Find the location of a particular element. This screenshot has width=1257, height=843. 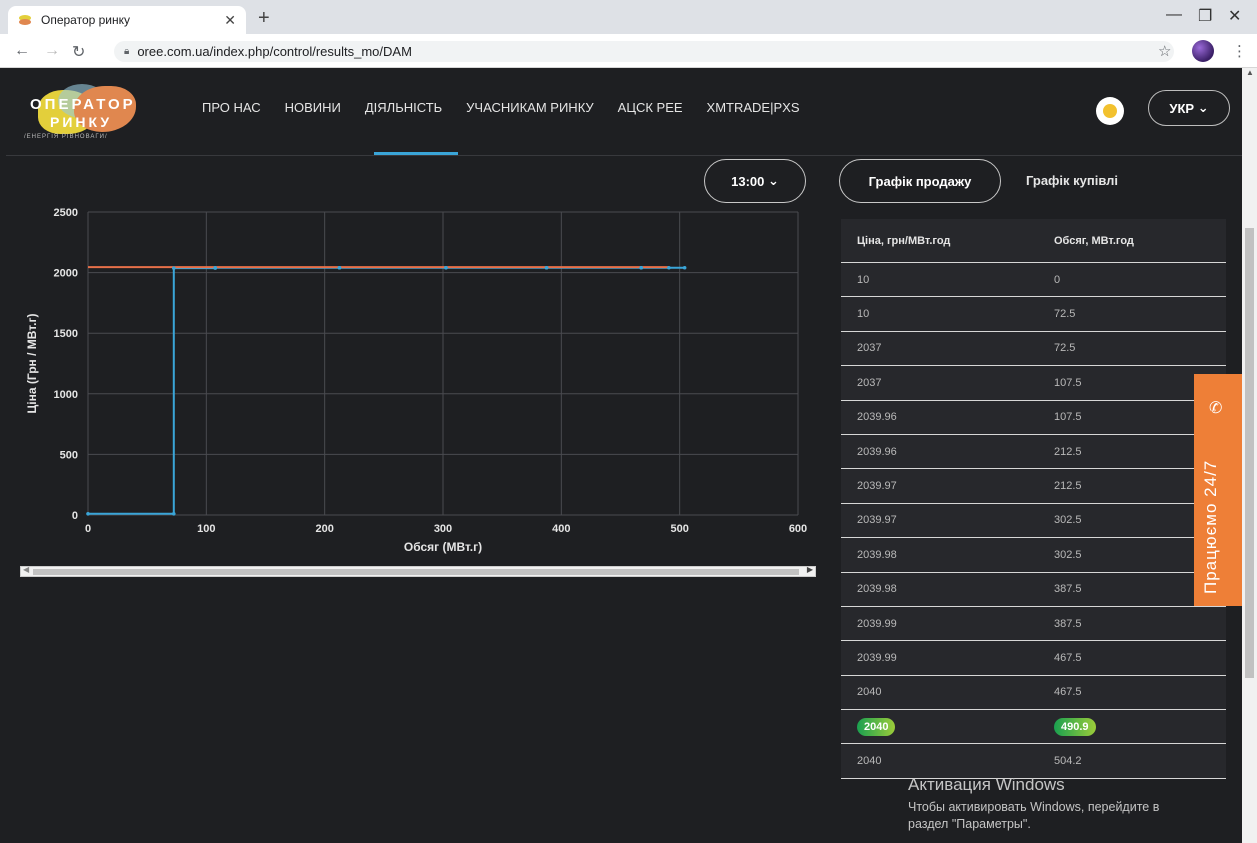

x-tick-label: 300 is located at coordinates (443, 529).